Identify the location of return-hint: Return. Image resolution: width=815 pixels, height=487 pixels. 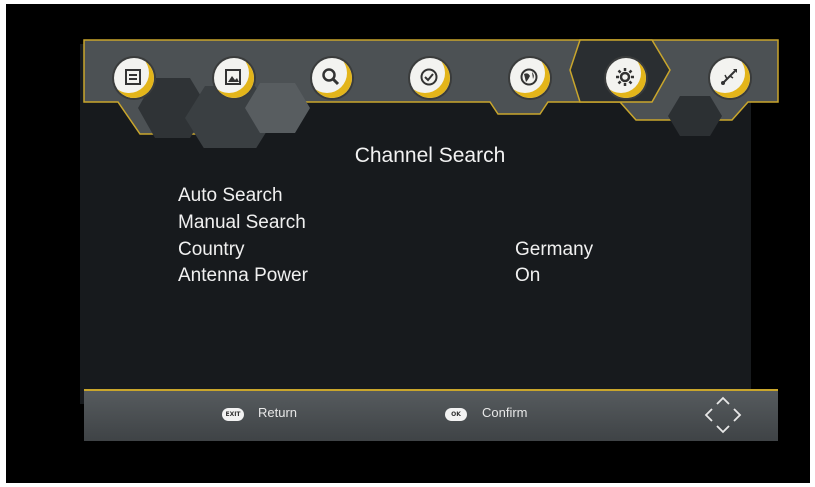
(277, 412).